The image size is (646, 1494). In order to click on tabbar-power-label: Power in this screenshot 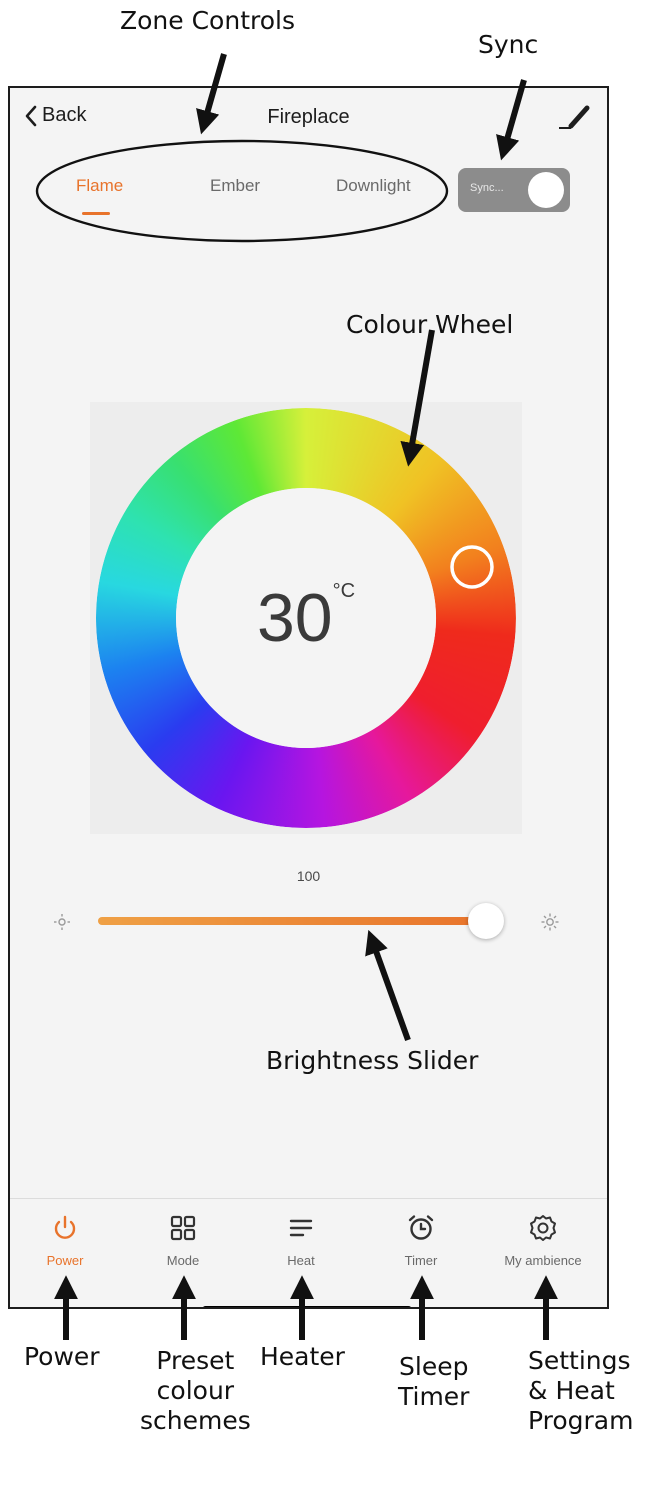, I will do `click(65, 1260)`.